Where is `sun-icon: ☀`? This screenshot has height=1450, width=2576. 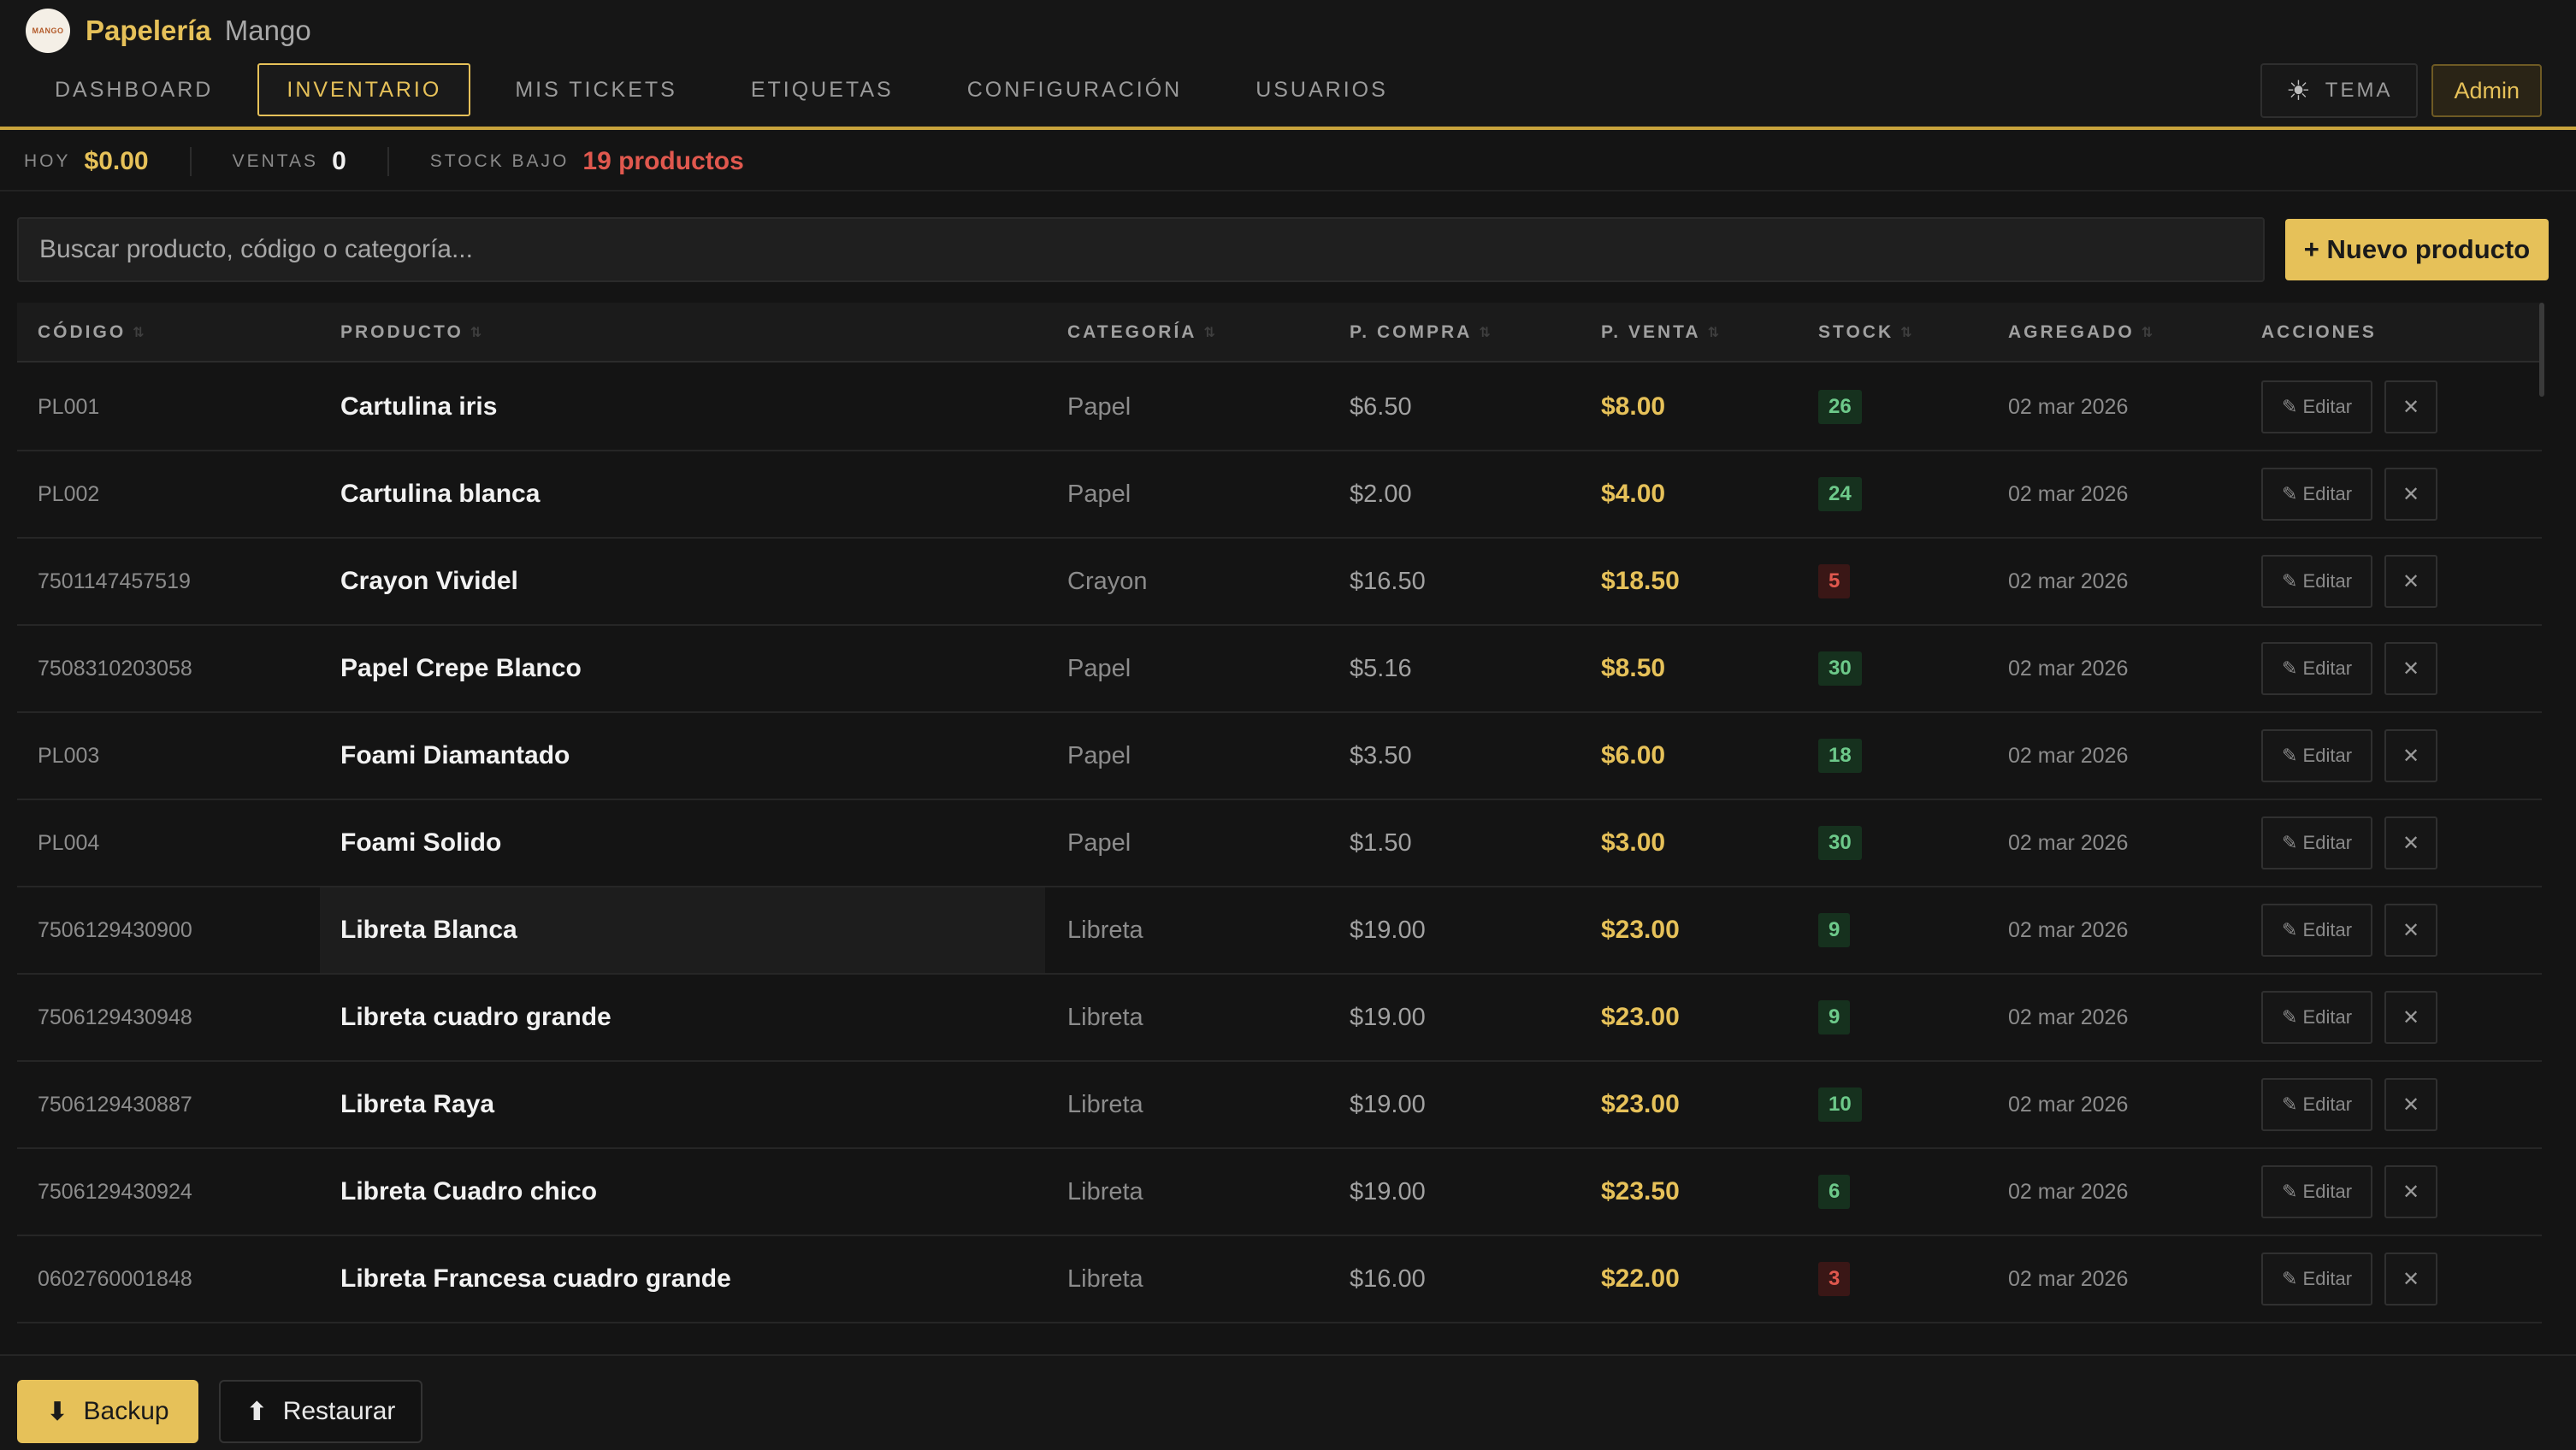
sun-icon: ☀ is located at coordinates (2299, 91).